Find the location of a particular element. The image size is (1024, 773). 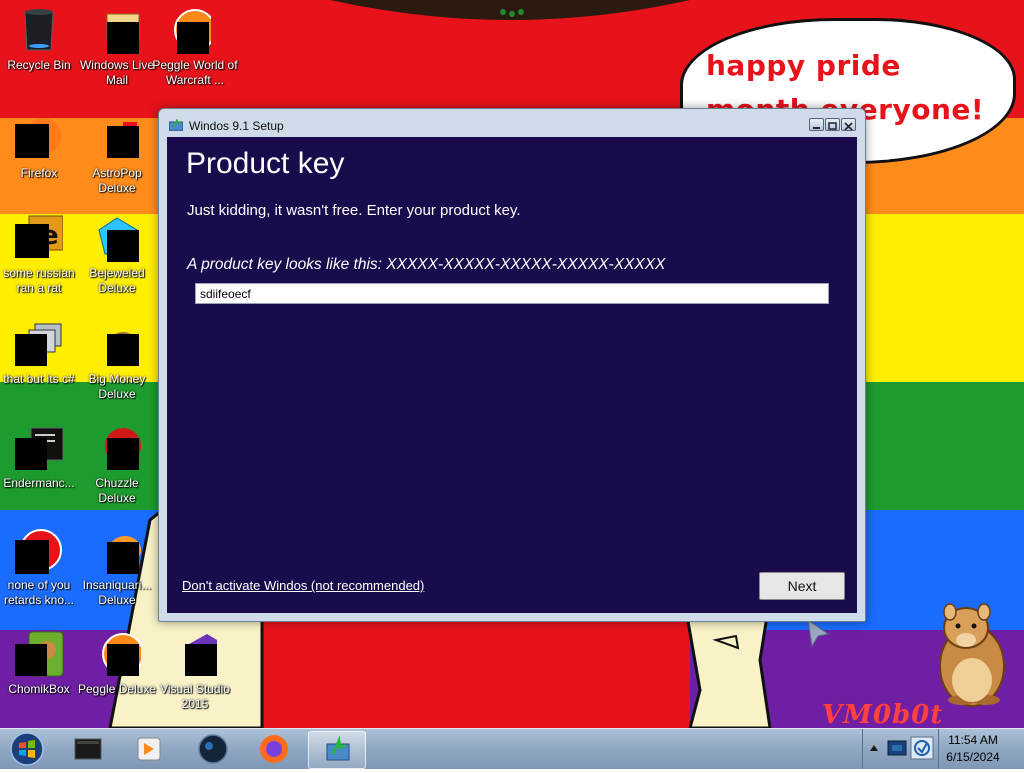

desktop-icon-russian-rat: e some russian ran a rat is located at coordinates (39, 255).